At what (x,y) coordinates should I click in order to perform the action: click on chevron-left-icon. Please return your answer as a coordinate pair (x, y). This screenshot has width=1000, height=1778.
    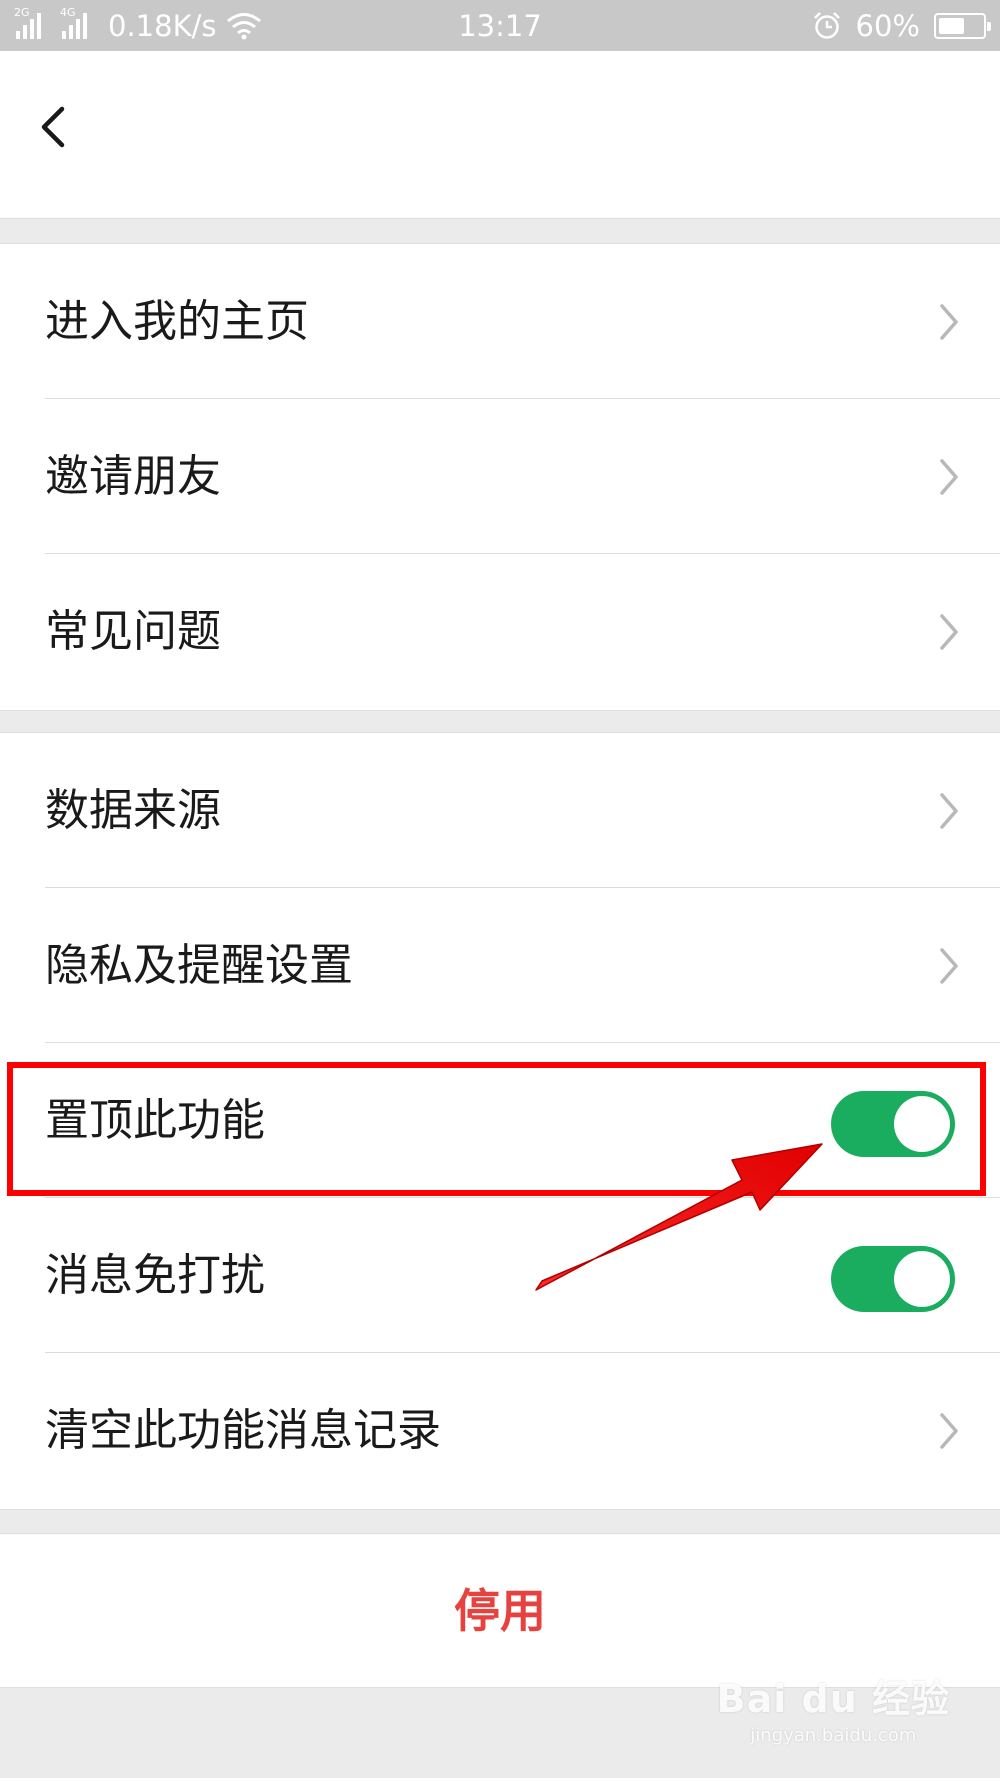
    Looking at the image, I should click on (58, 127).